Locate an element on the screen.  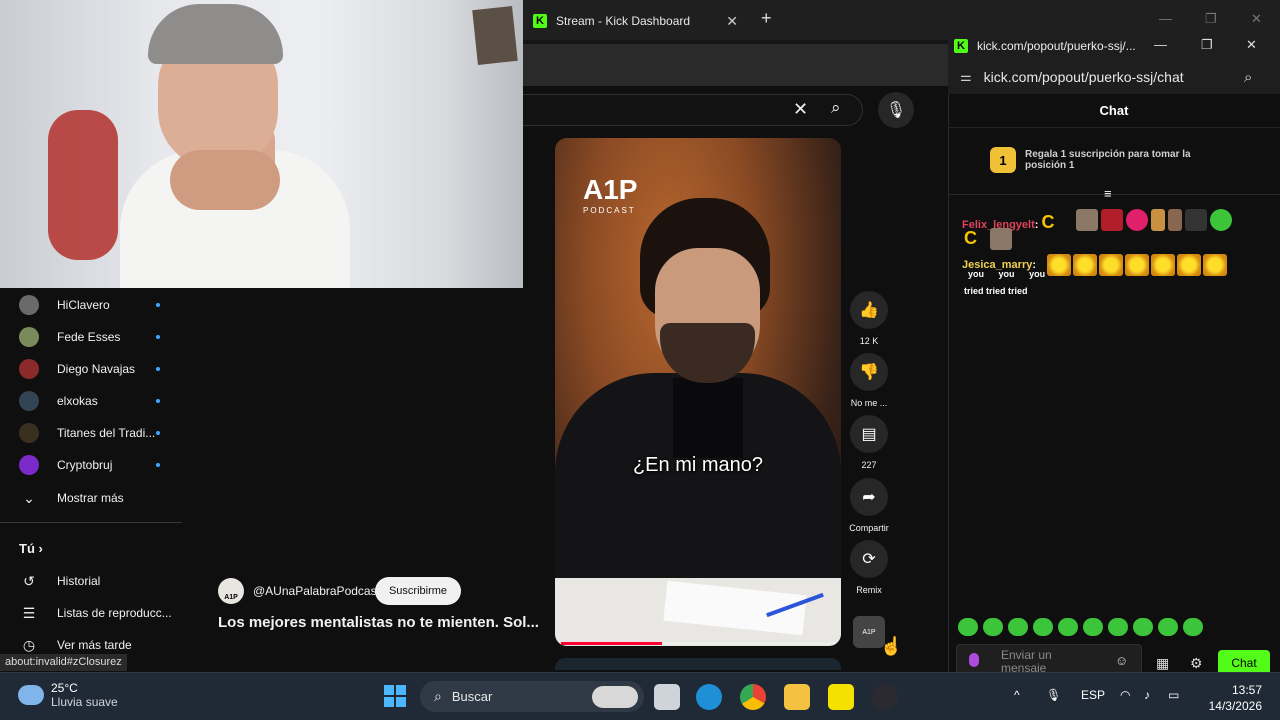
weather-widget: 25°C Lluvia suave is located at coordinates (68, 695).